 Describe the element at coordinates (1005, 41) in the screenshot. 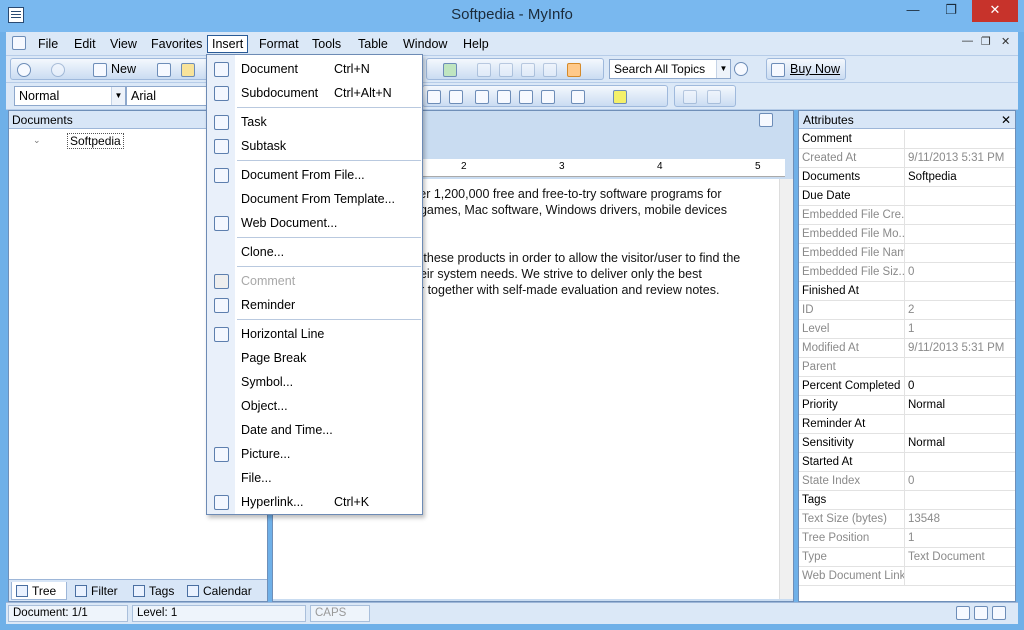

I see `mdi-close-icon: ✕` at that location.